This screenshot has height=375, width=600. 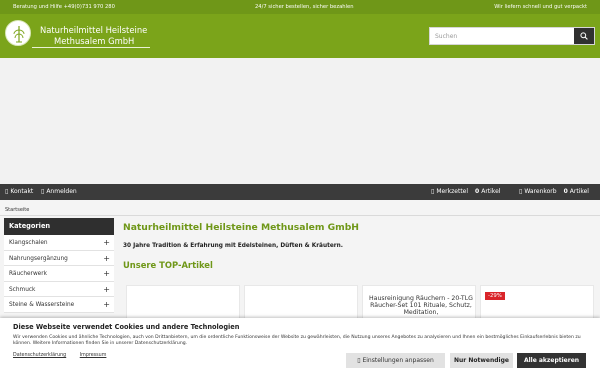 I want to click on sidebar-item-raeucherwerk: Räucherwerk +, so click(x=59, y=274).